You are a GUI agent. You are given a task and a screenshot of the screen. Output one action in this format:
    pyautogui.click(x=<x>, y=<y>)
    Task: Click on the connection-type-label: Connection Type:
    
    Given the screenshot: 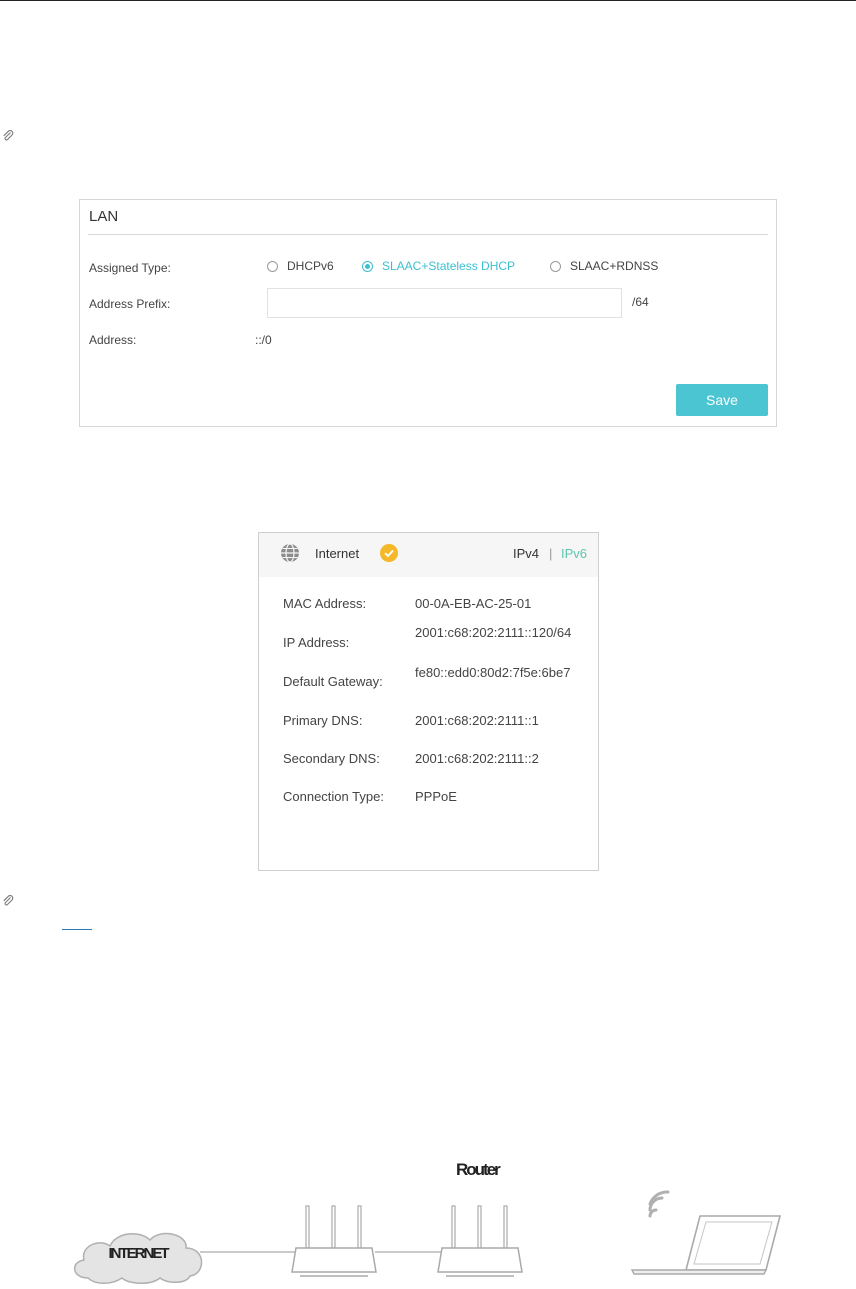 What is the action you would take?
    pyautogui.click(x=333, y=796)
    